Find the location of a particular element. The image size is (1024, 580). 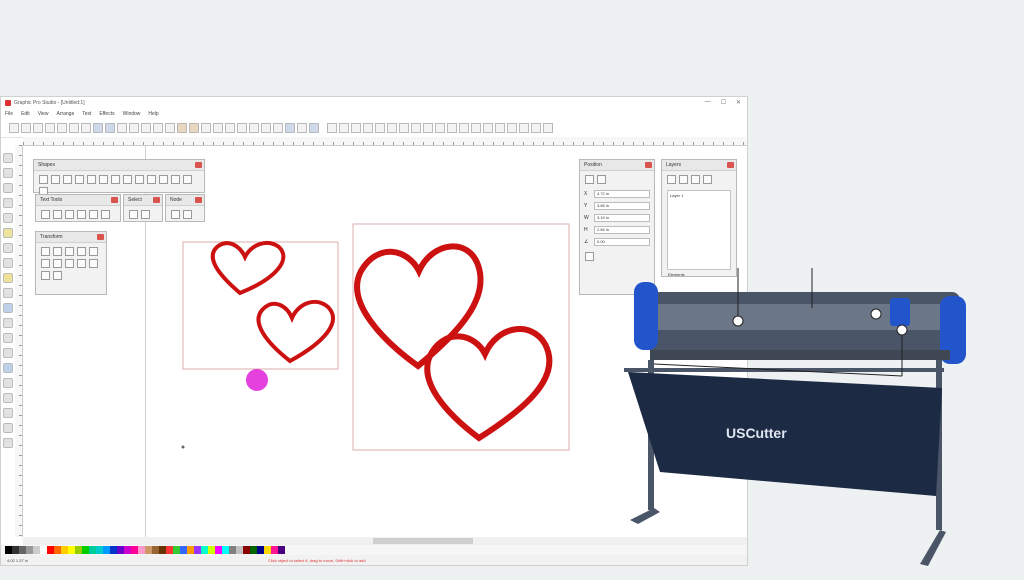

fill-icon is located at coordinates (464, 128).